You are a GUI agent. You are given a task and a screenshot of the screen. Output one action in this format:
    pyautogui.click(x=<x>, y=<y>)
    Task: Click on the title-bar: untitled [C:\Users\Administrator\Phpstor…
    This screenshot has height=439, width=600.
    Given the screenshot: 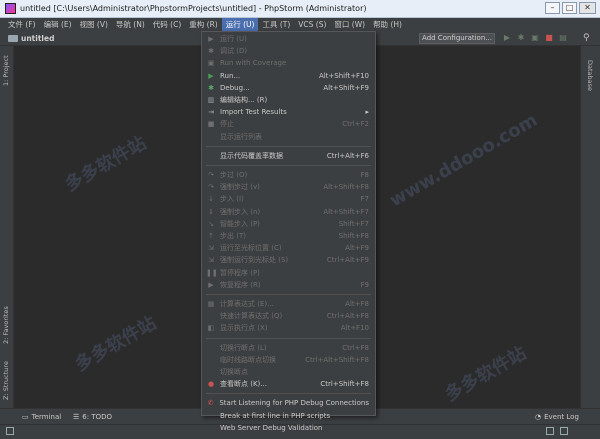 What is the action you would take?
    pyautogui.click(x=300, y=9)
    